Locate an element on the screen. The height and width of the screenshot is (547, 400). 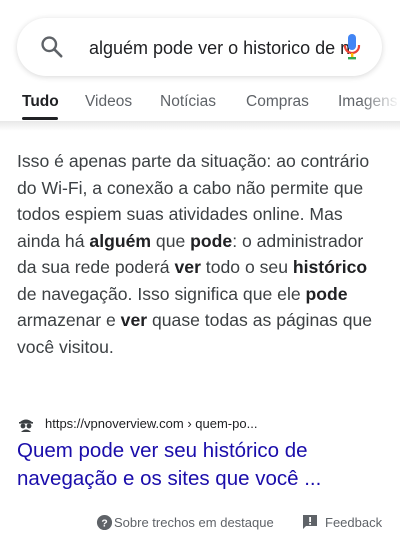
search-input: alguém pode ver o historico de navegação is located at coordinates (220, 48).